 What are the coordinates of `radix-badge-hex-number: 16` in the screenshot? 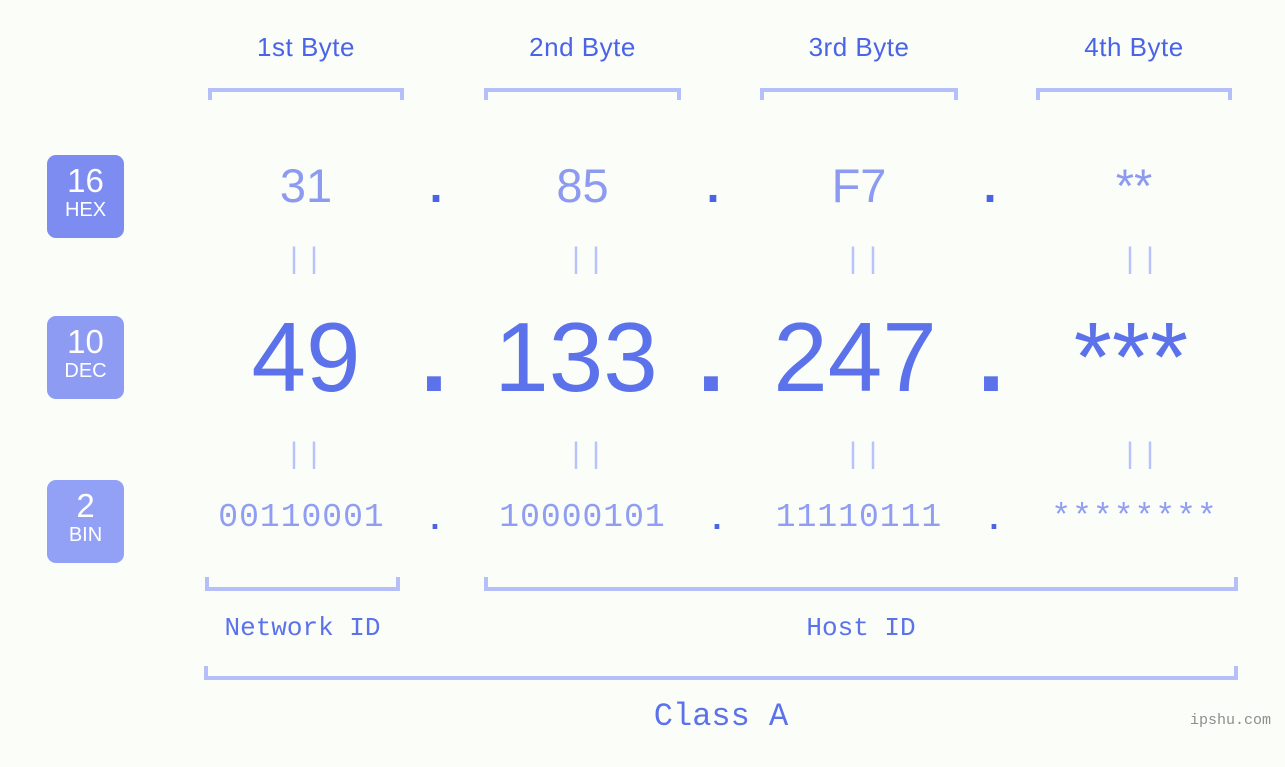 It's located at (85, 180).